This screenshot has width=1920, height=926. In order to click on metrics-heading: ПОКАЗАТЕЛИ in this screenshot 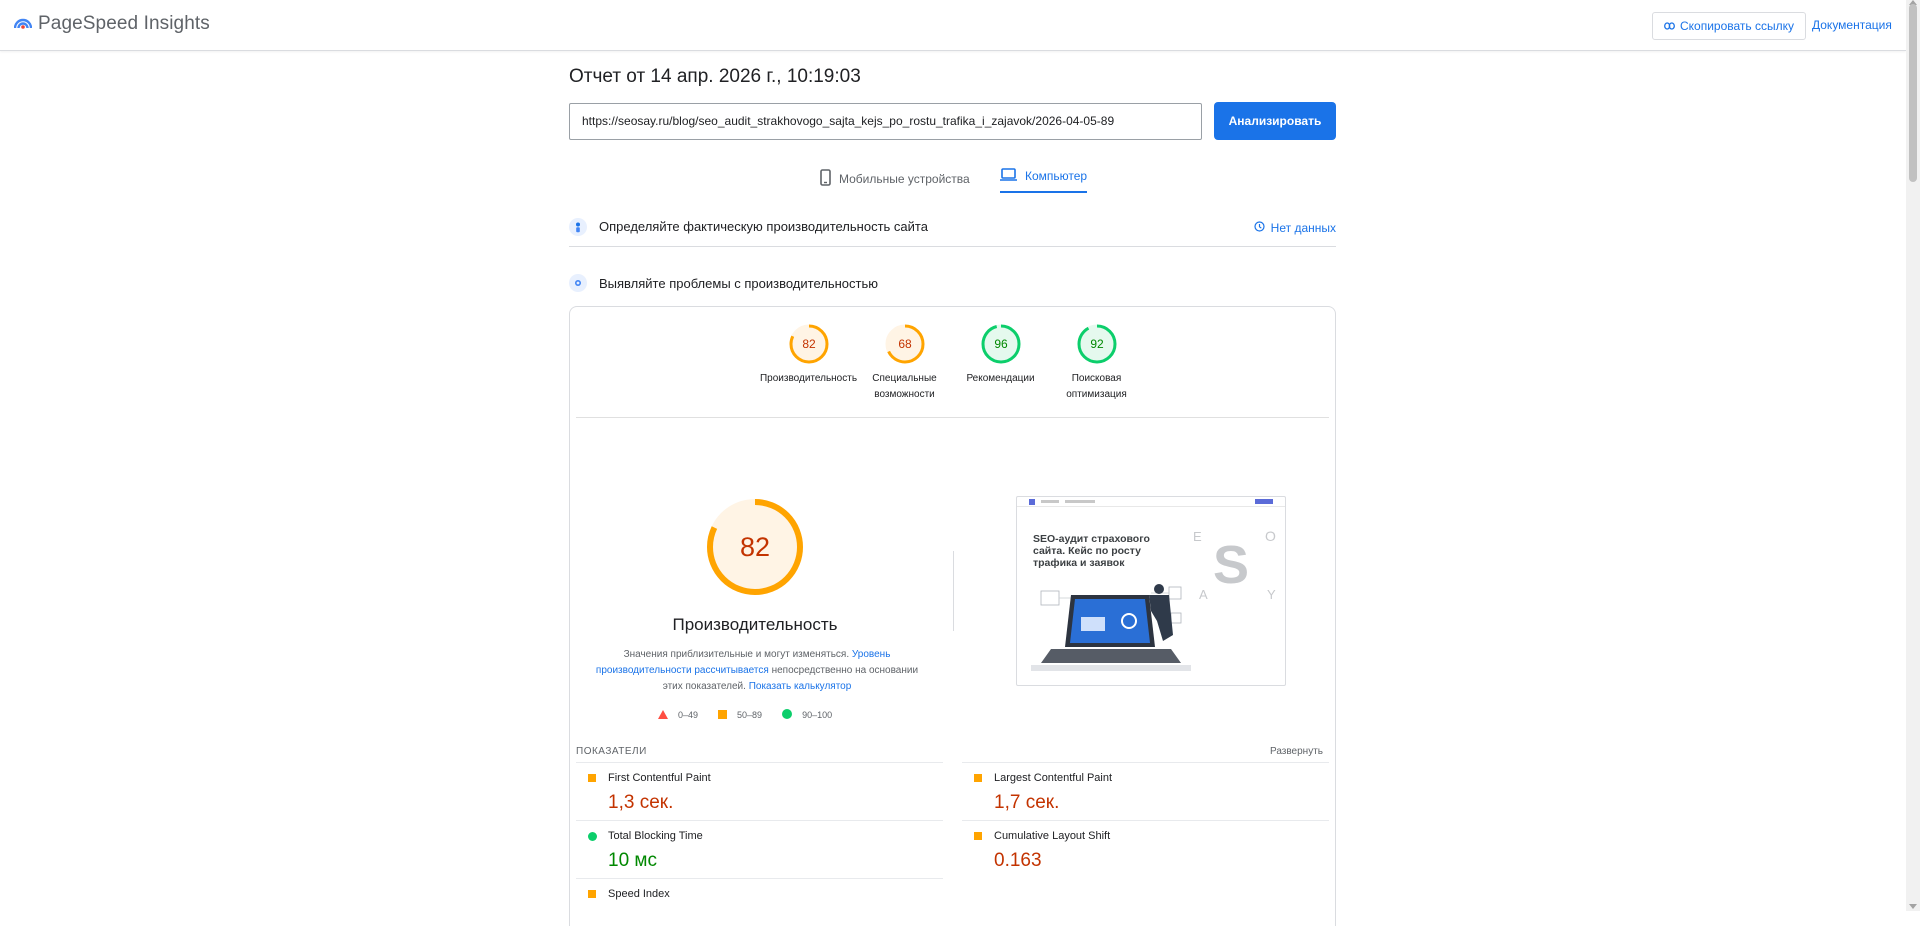, I will do `click(611, 751)`.